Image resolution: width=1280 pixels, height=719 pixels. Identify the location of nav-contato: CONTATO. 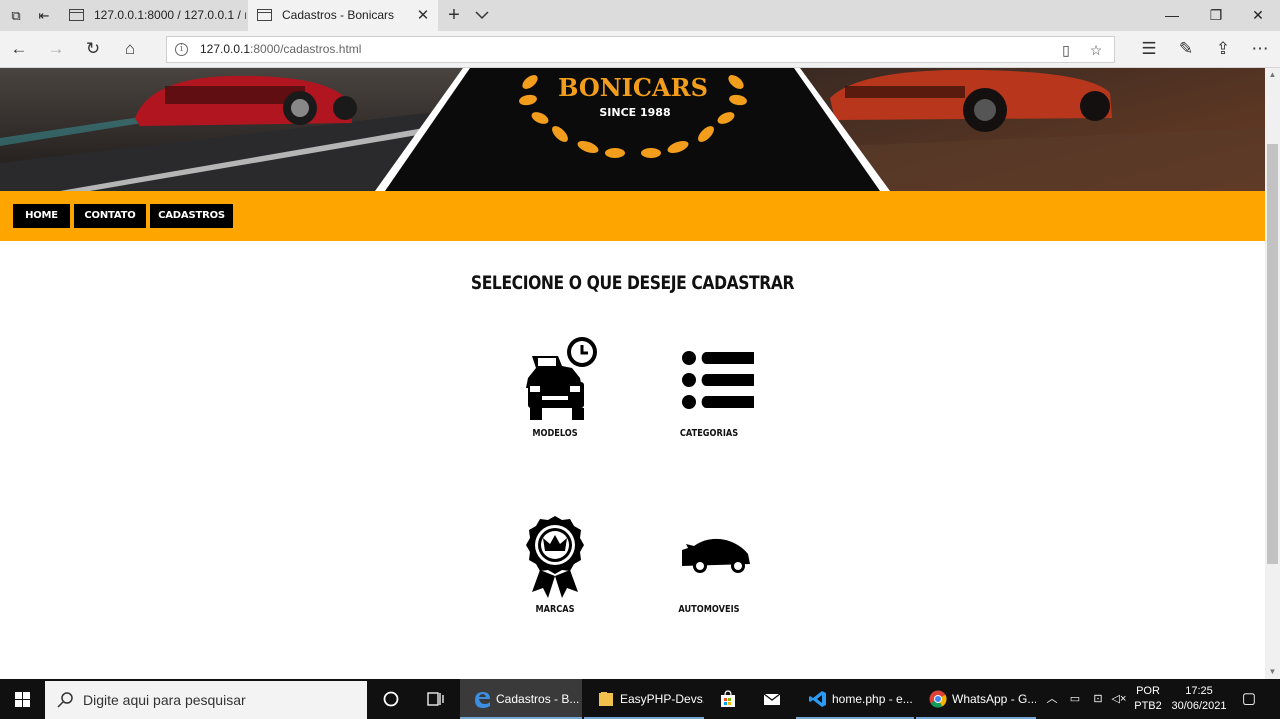
(110, 216).